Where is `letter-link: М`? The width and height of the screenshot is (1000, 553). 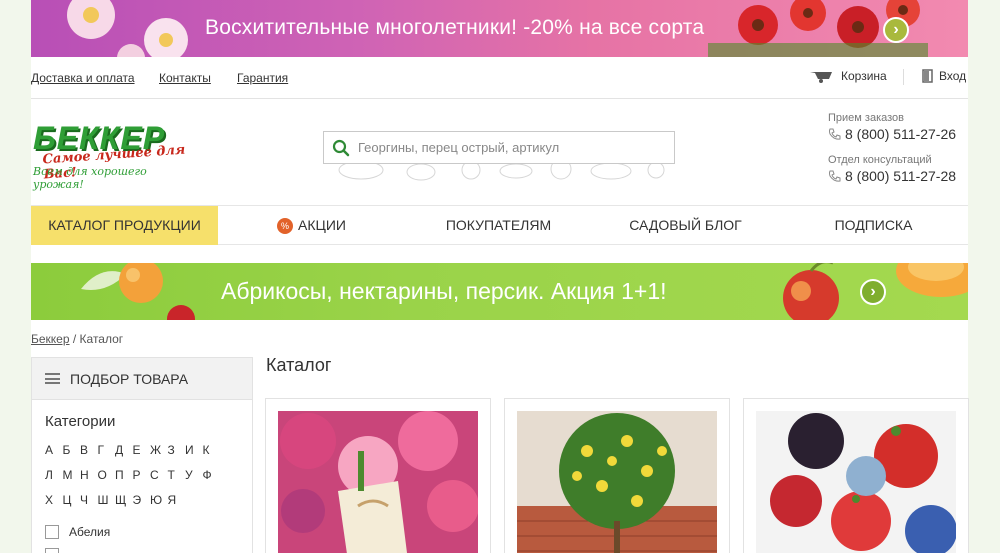 letter-link: М is located at coordinates (72, 475).